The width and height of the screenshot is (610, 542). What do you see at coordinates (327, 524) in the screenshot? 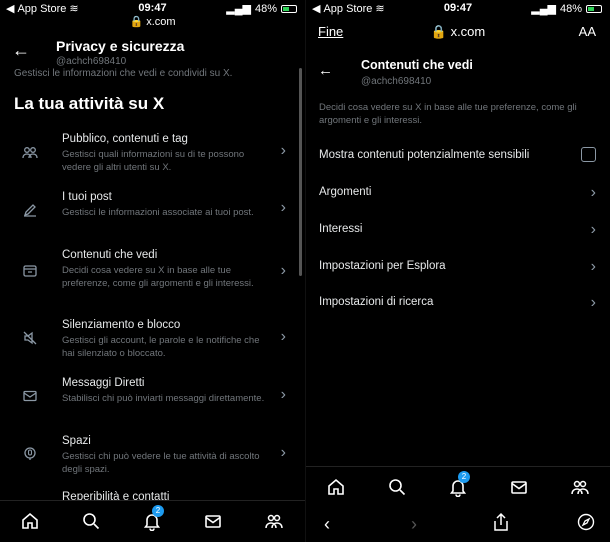
I see `browser-back-icon: ‹` at bounding box center [327, 524].